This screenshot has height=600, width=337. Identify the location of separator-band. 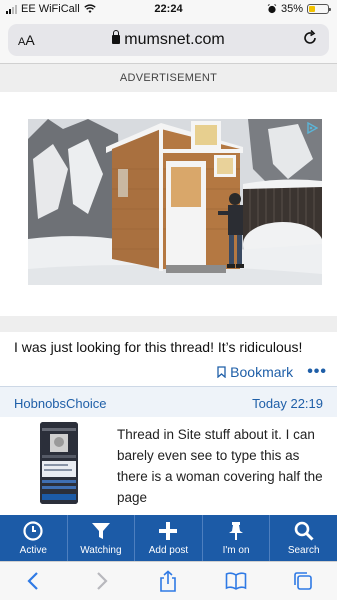
(168, 324).